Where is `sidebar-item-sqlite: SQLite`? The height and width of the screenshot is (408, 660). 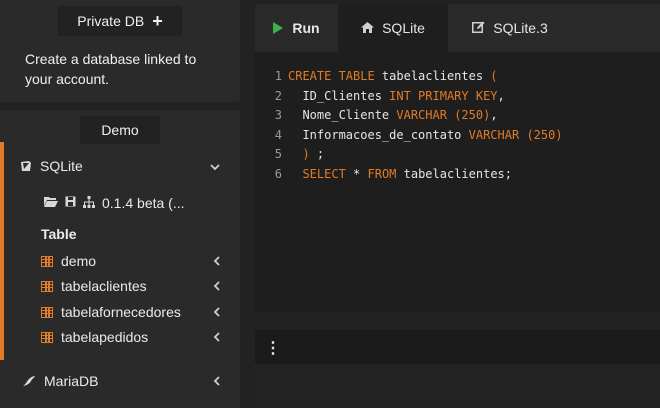
sidebar-item-sqlite: SQLite is located at coordinates (126, 166).